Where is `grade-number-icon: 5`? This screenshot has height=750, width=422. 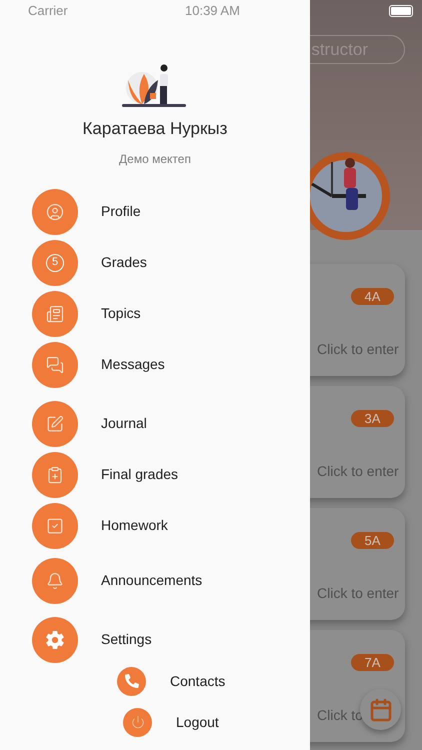 grade-number-icon: 5 is located at coordinates (55, 263).